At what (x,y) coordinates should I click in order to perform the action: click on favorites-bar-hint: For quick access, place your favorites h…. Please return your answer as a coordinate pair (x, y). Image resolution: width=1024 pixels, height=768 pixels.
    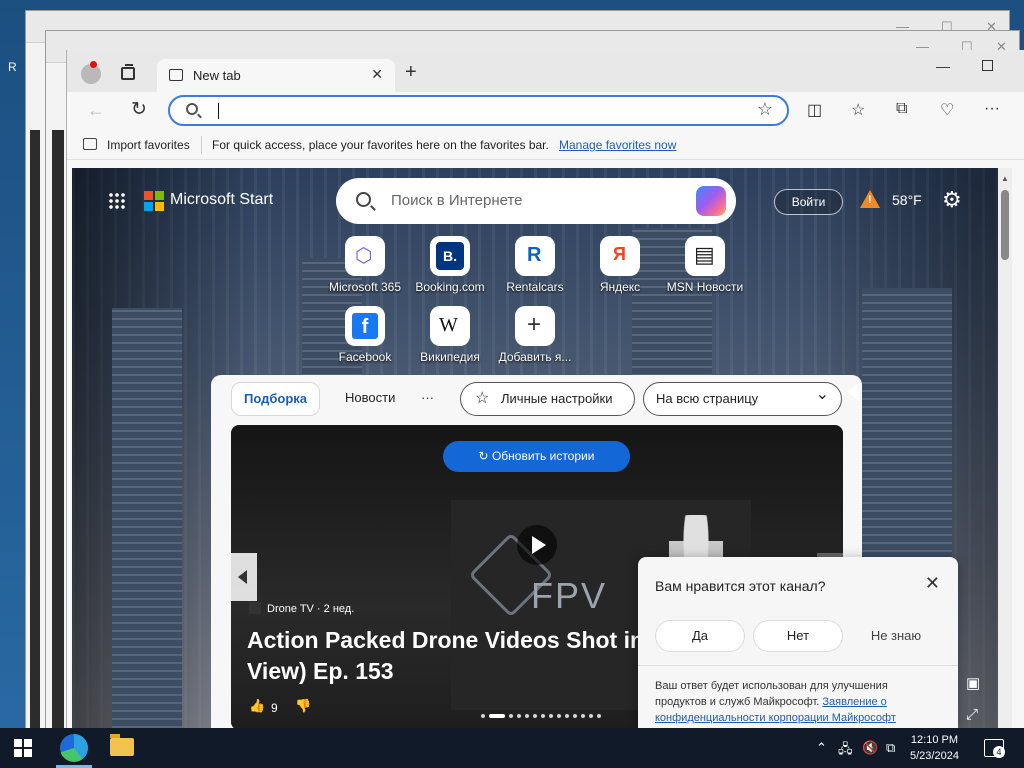
    Looking at the image, I should click on (380, 145).